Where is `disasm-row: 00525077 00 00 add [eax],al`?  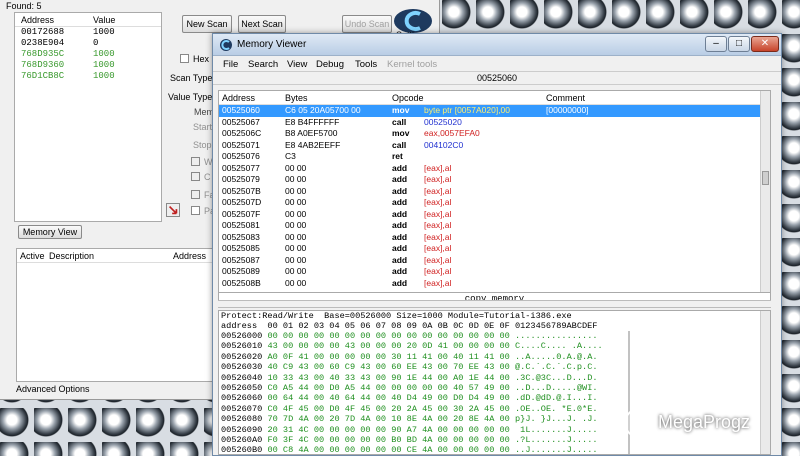 disasm-row: 00525077 00 00 add [eax],al is located at coordinates (494, 169).